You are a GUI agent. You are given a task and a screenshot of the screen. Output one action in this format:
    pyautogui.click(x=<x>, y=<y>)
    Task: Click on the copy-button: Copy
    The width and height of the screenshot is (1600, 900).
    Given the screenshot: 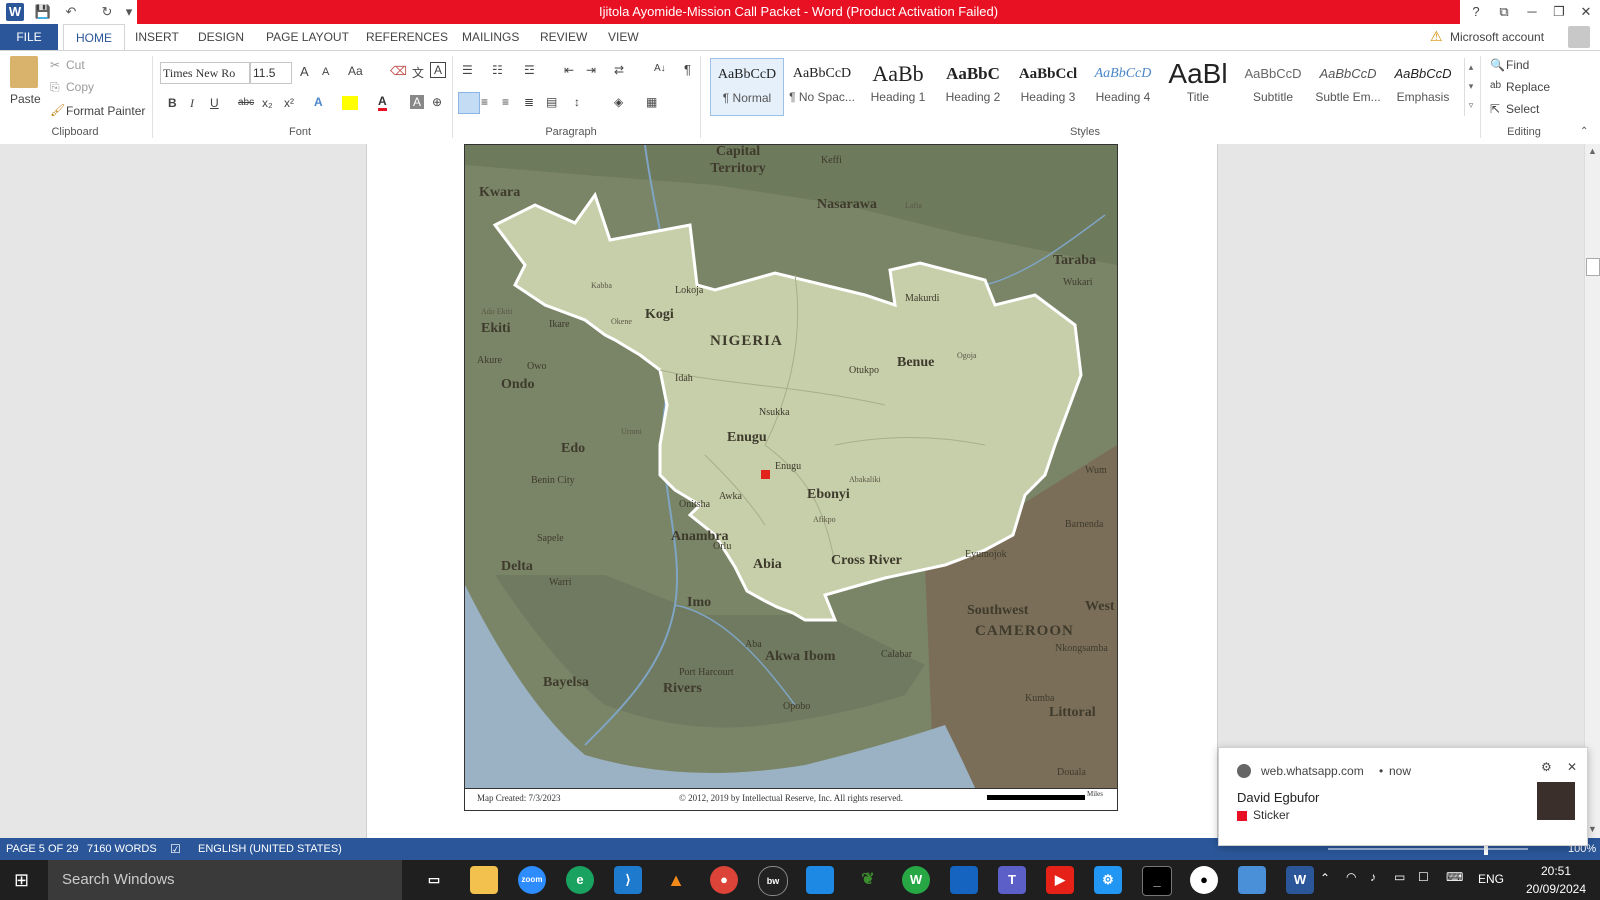 What is the action you would take?
    pyautogui.click(x=80, y=87)
    